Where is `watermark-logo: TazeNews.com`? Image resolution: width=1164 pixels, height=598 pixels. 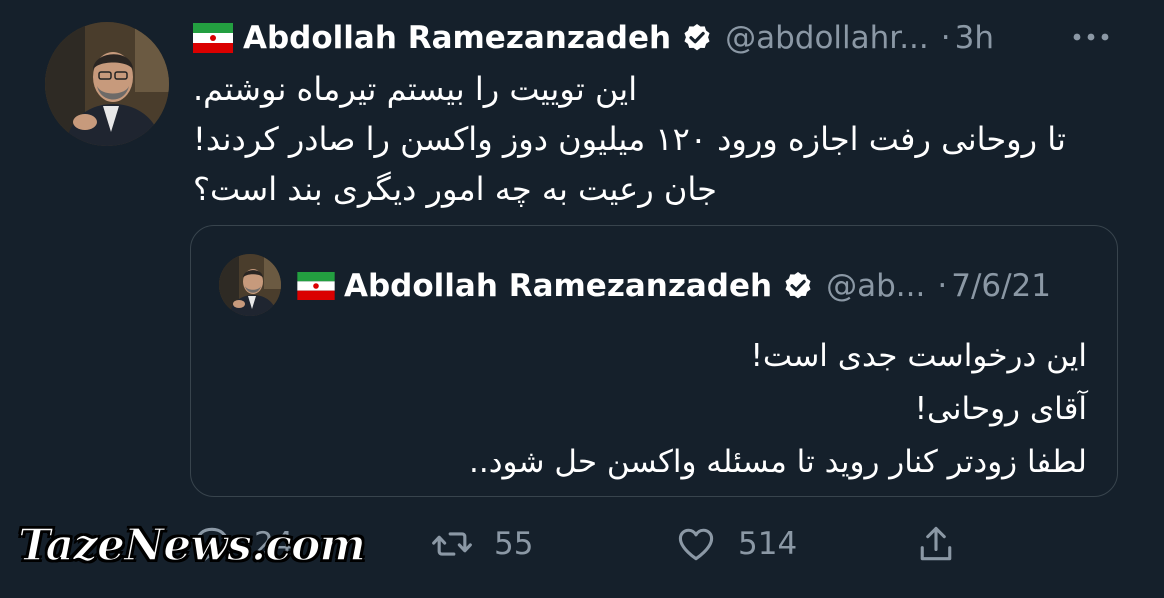
watermark-logo: TazeNews.com is located at coordinates (191, 545).